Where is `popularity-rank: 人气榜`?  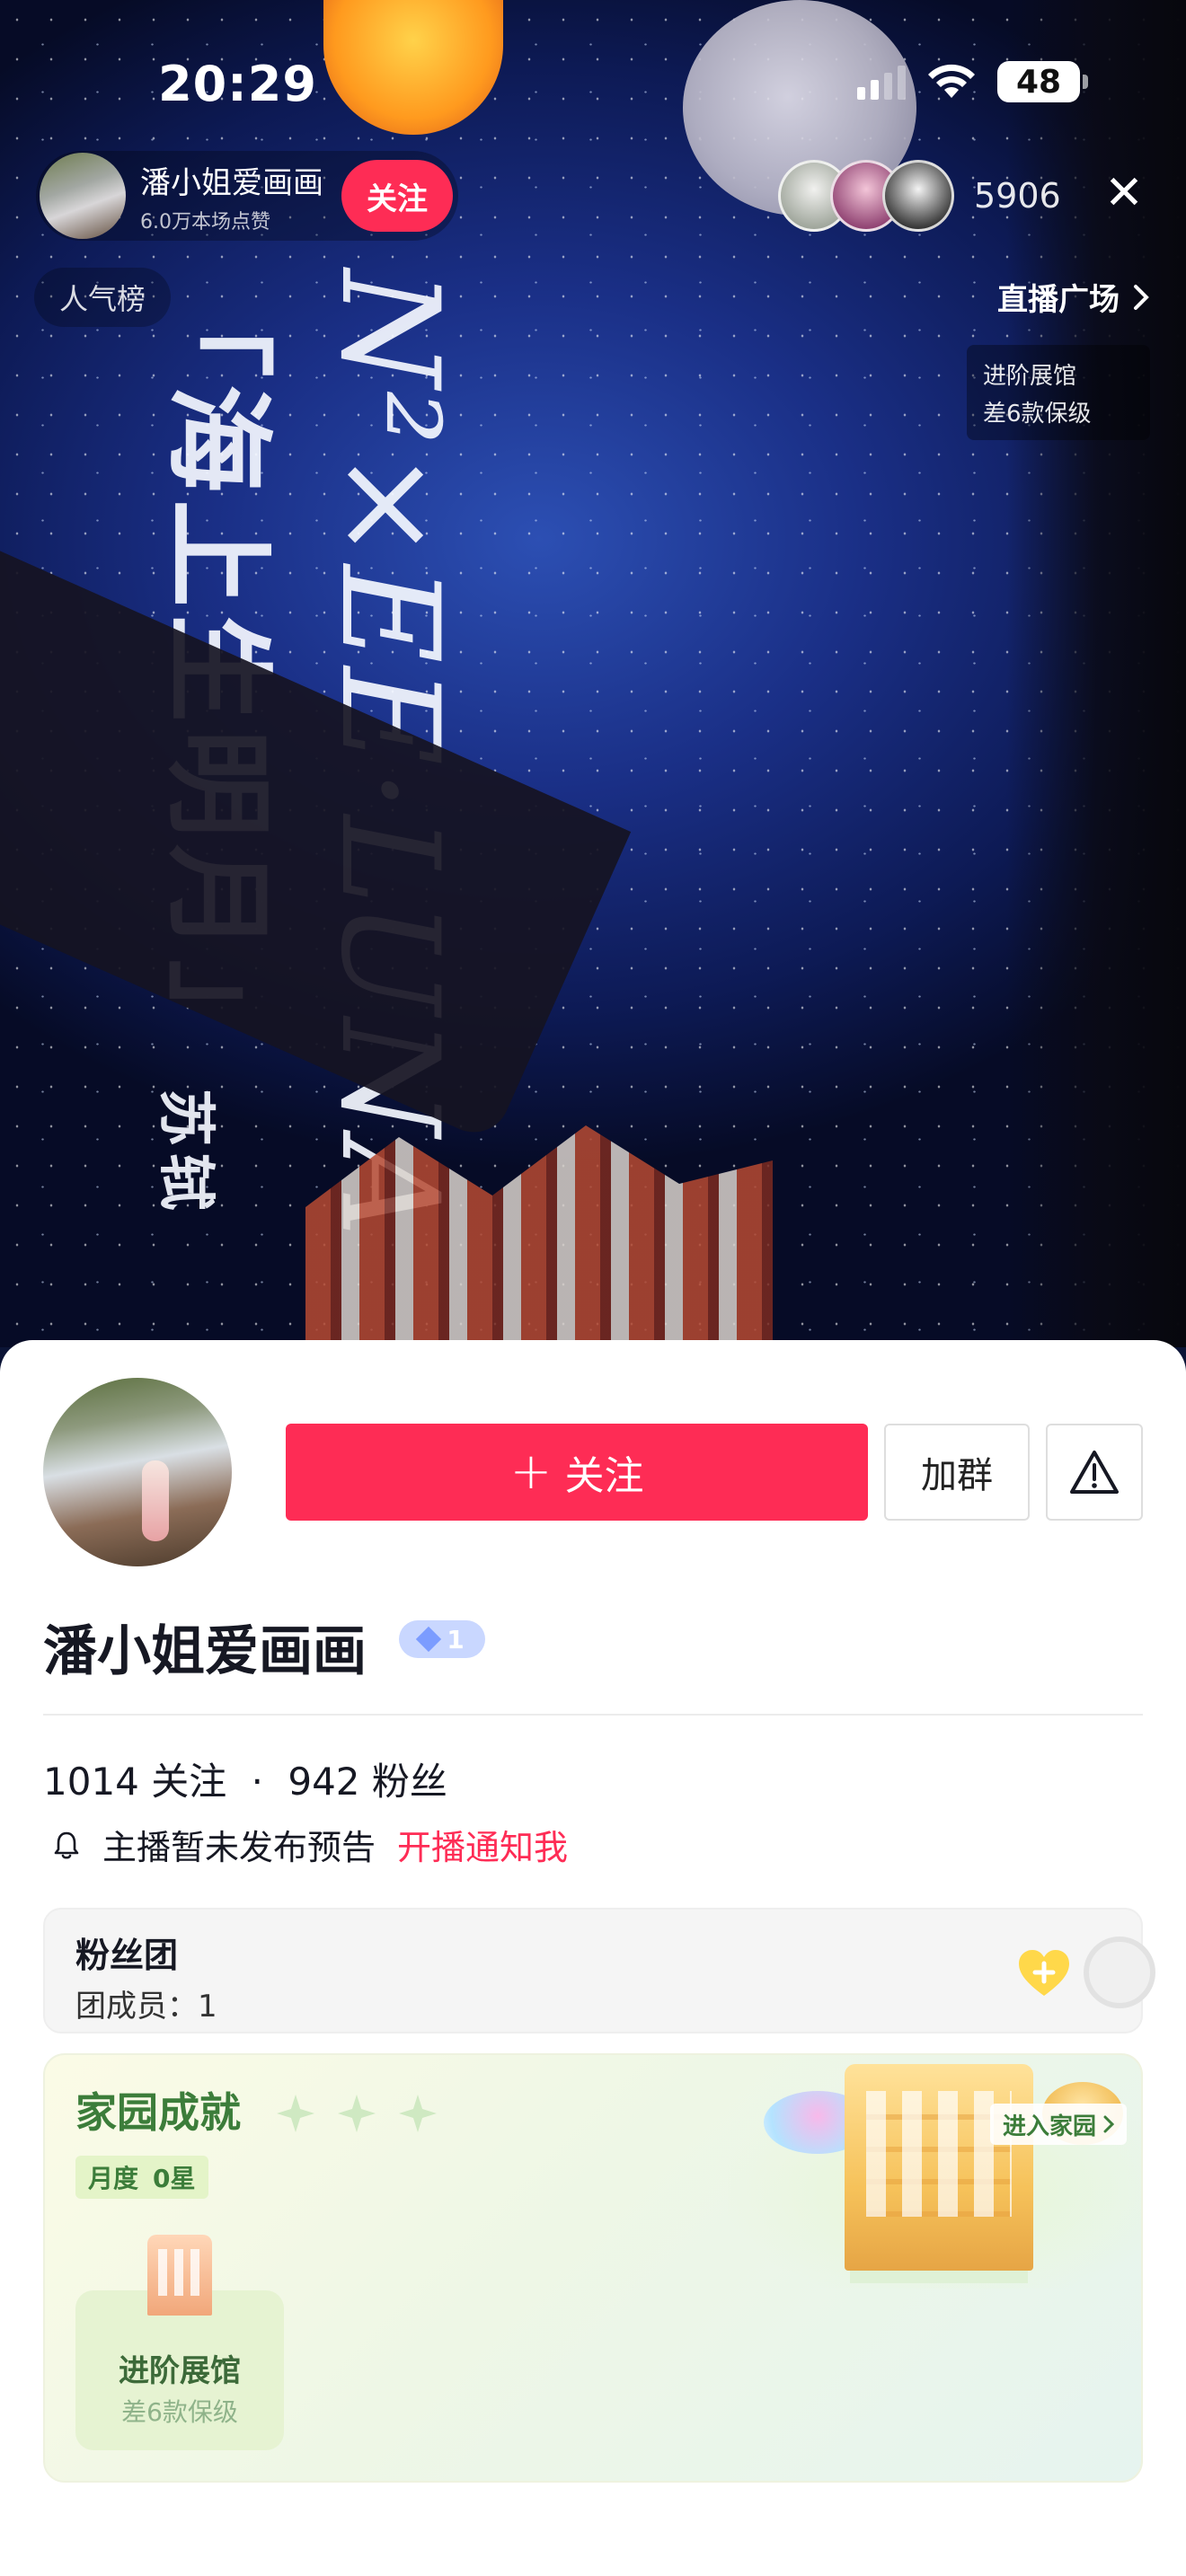 popularity-rank: 人气榜 is located at coordinates (103, 297).